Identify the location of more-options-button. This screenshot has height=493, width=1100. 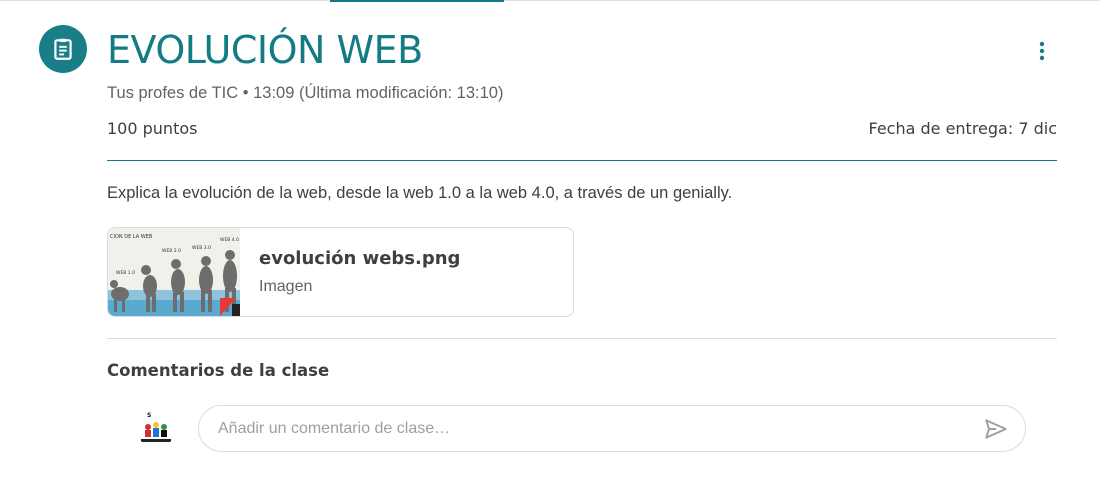
(1042, 51).